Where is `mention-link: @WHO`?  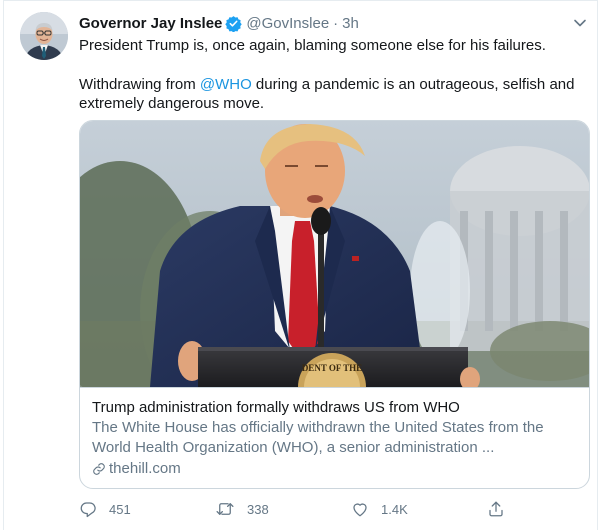
mention-link: @WHO is located at coordinates (226, 84).